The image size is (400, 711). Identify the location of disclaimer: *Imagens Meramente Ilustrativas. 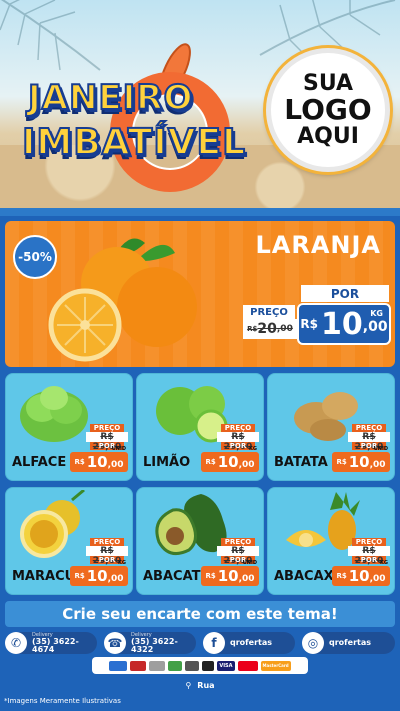
(62, 701).